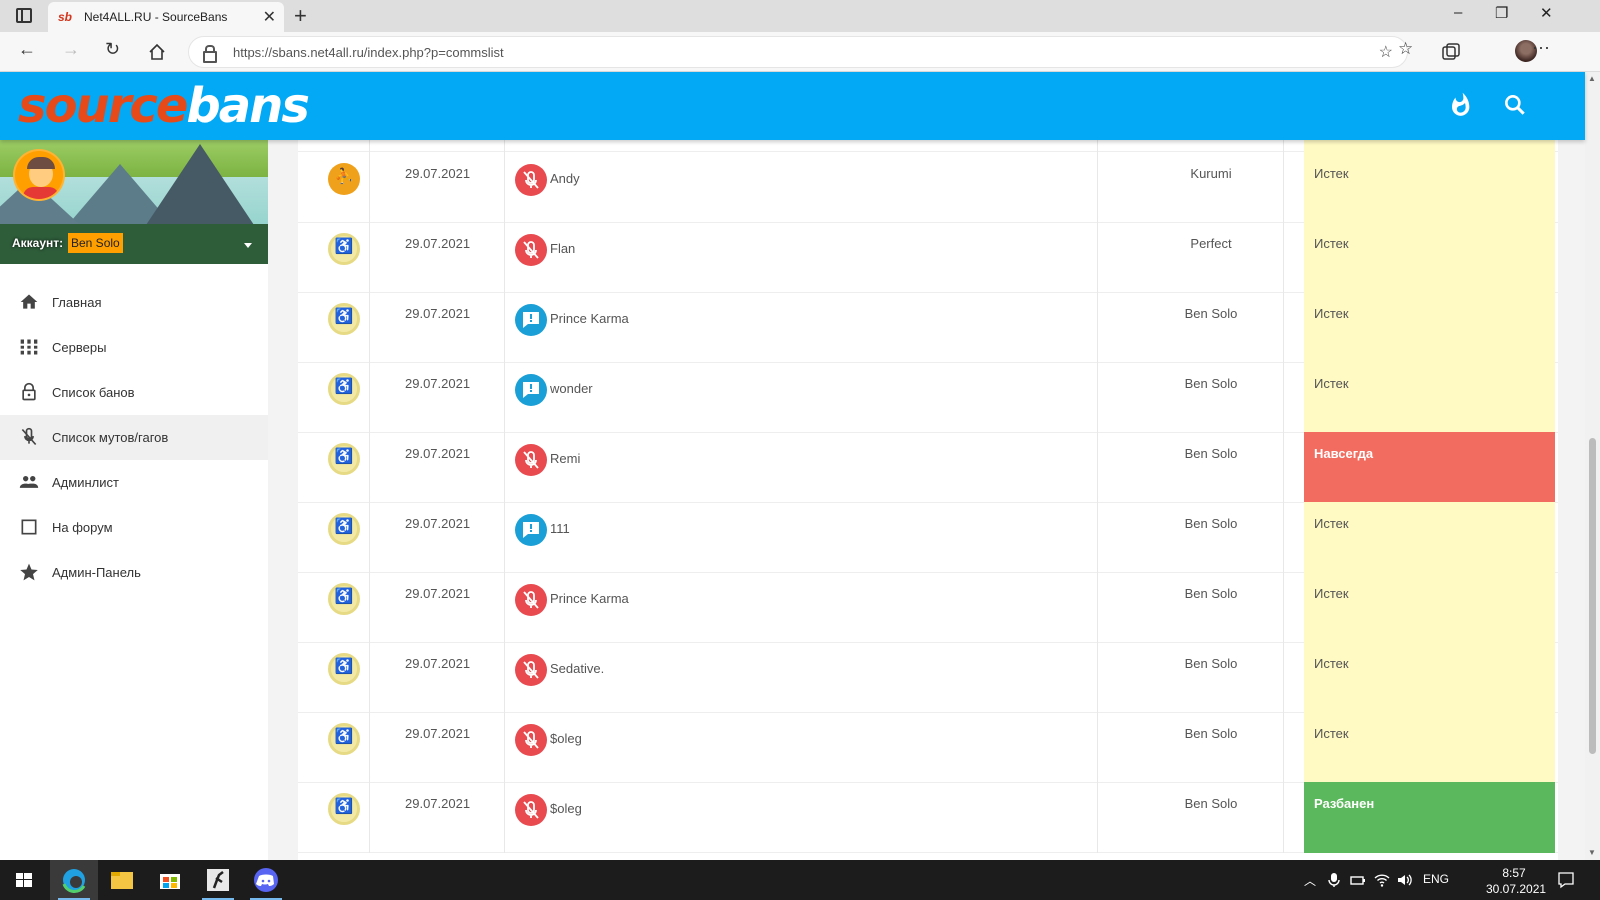 The height and width of the screenshot is (900, 1600). Describe the element at coordinates (266, 880) in the screenshot. I see `discord-taskbar-app` at that location.